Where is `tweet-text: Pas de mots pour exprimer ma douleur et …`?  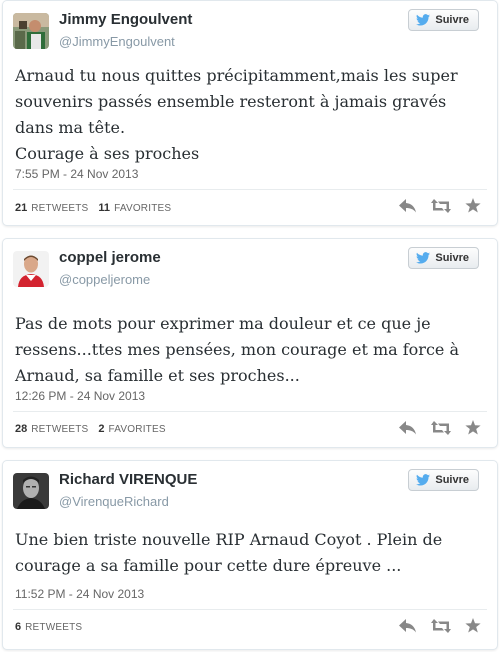
tweet-text: Pas de mots pour exprimer ma douleur et … is located at coordinates (237, 349).